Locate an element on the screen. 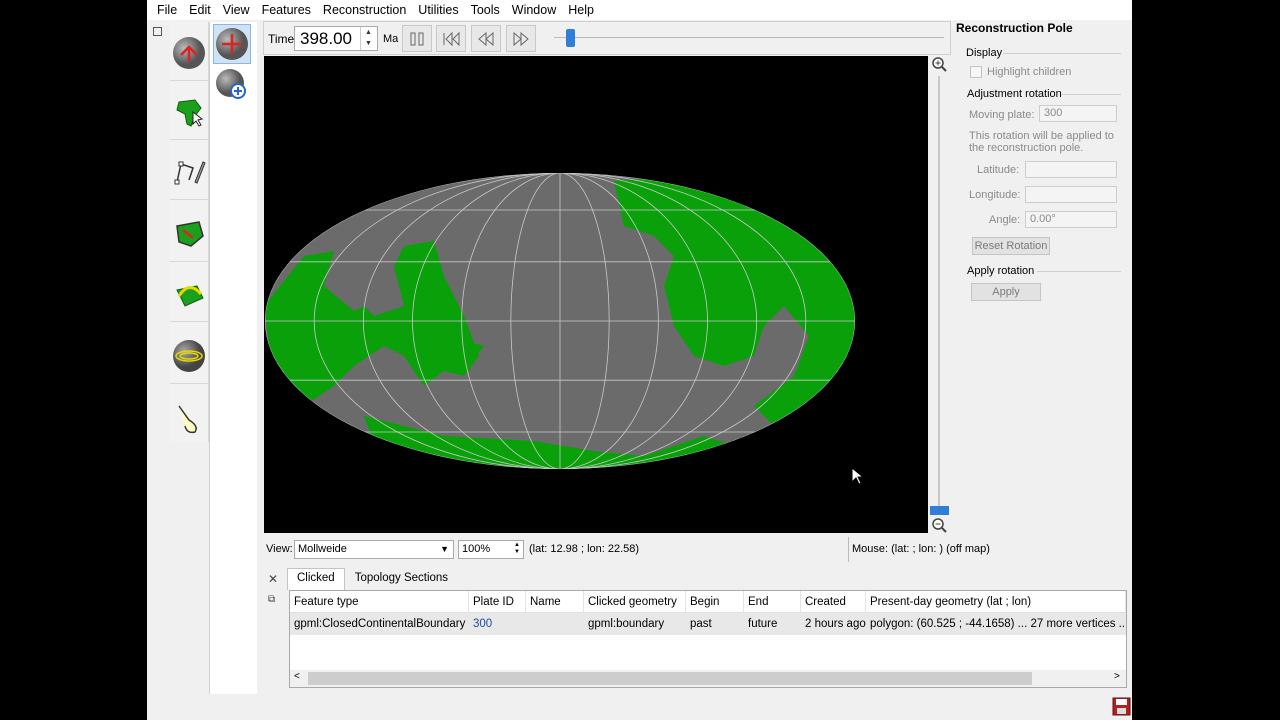 The height and width of the screenshot is (720, 1280). time-slider is located at coordinates (749, 39).